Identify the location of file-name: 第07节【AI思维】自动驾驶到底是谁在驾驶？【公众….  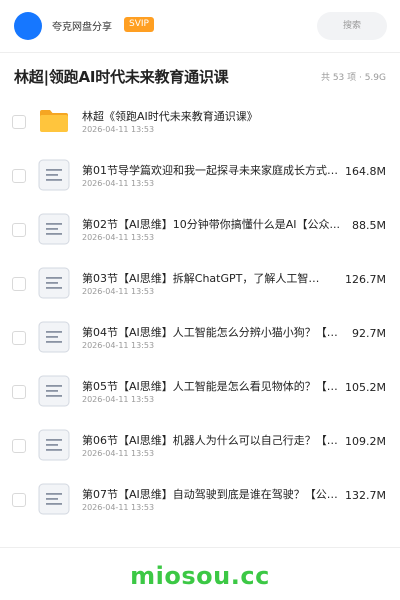
(212, 494).